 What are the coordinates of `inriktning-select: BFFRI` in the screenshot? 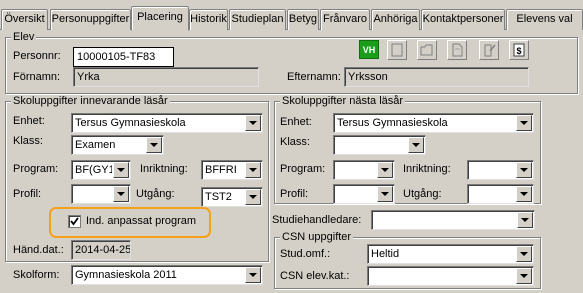 It's located at (232, 170).